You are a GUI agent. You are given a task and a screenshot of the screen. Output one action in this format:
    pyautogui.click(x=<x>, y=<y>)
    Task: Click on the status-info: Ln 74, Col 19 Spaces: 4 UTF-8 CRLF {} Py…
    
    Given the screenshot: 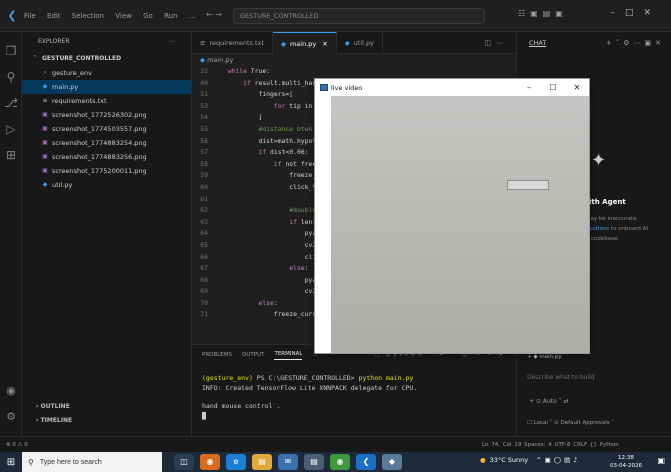 What is the action you would take?
    pyautogui.click(x=550, y=445)
    